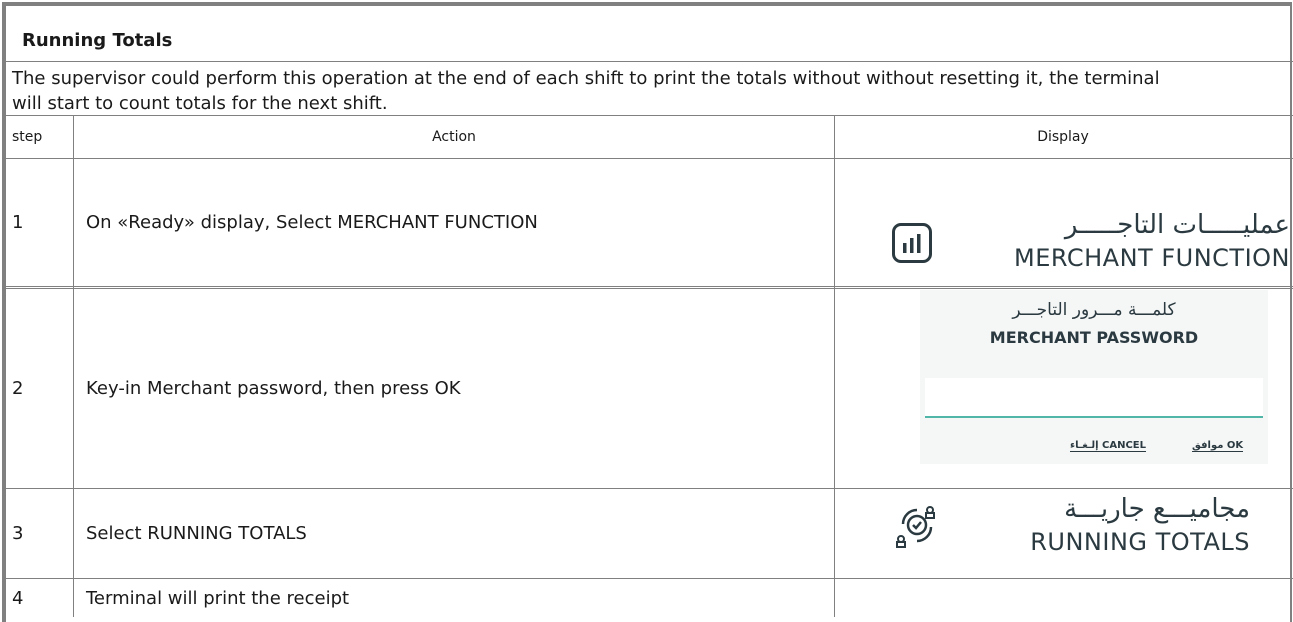 This screenshot has height=622, width=1293. Describe the element at coordinates (916, 526) in the screenshot. I see `running-totals-icon` at that location.